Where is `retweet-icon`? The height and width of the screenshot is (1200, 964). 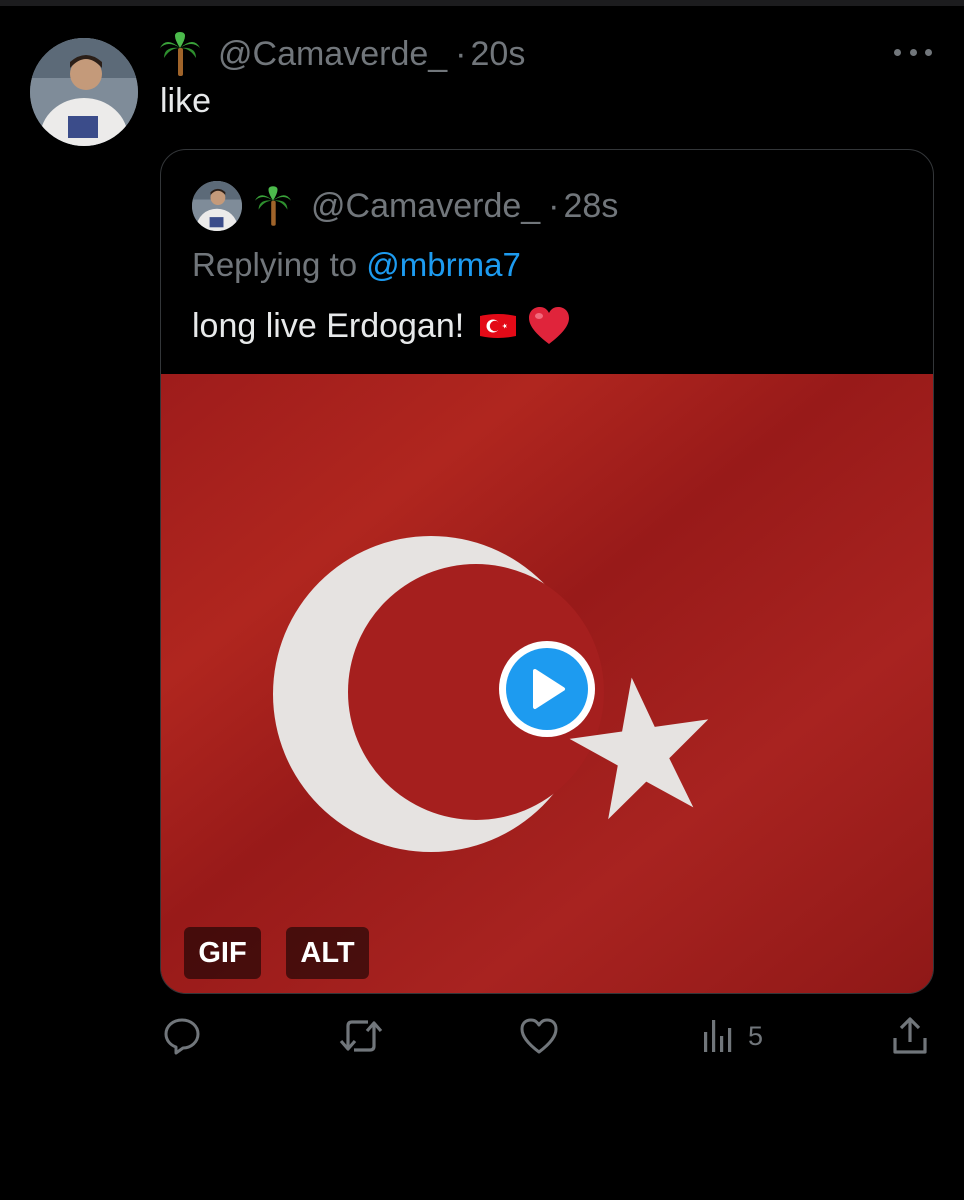
retweet-icon is located at coordinates (361, 1036).